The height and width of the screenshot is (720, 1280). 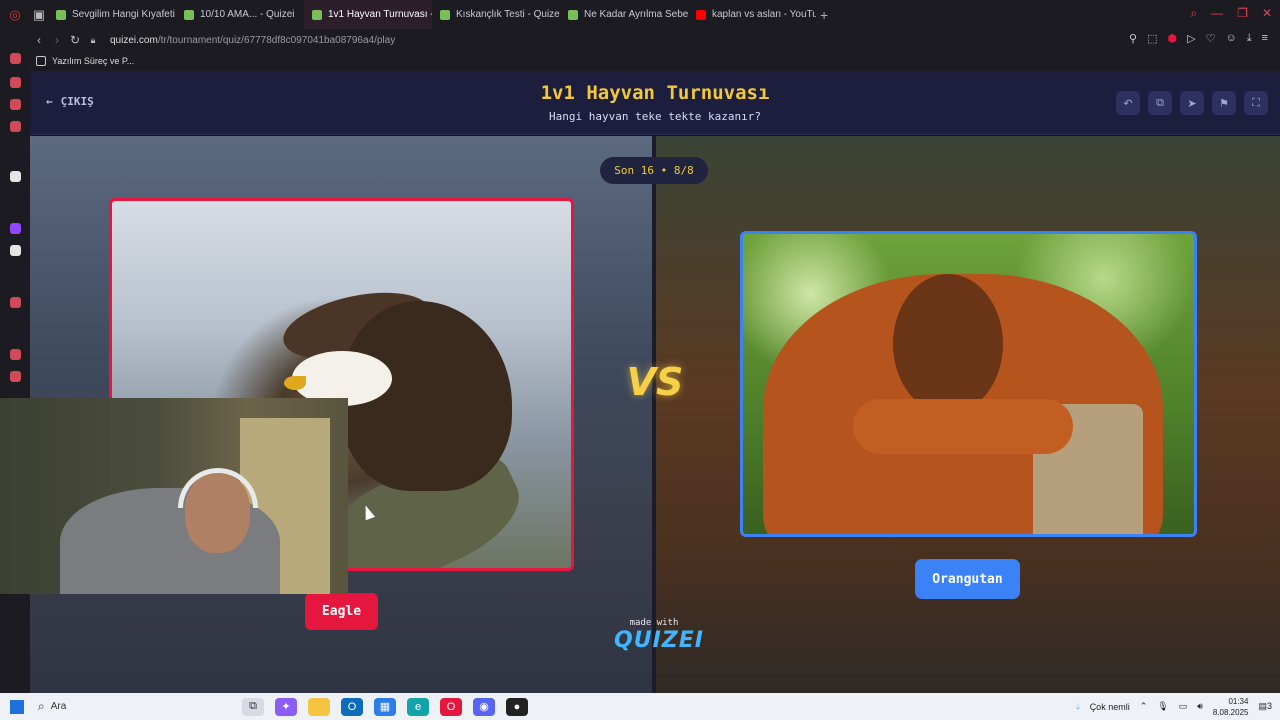 I want to click on microphone-icon: 🎙︎, so click(x=1162, y=706).